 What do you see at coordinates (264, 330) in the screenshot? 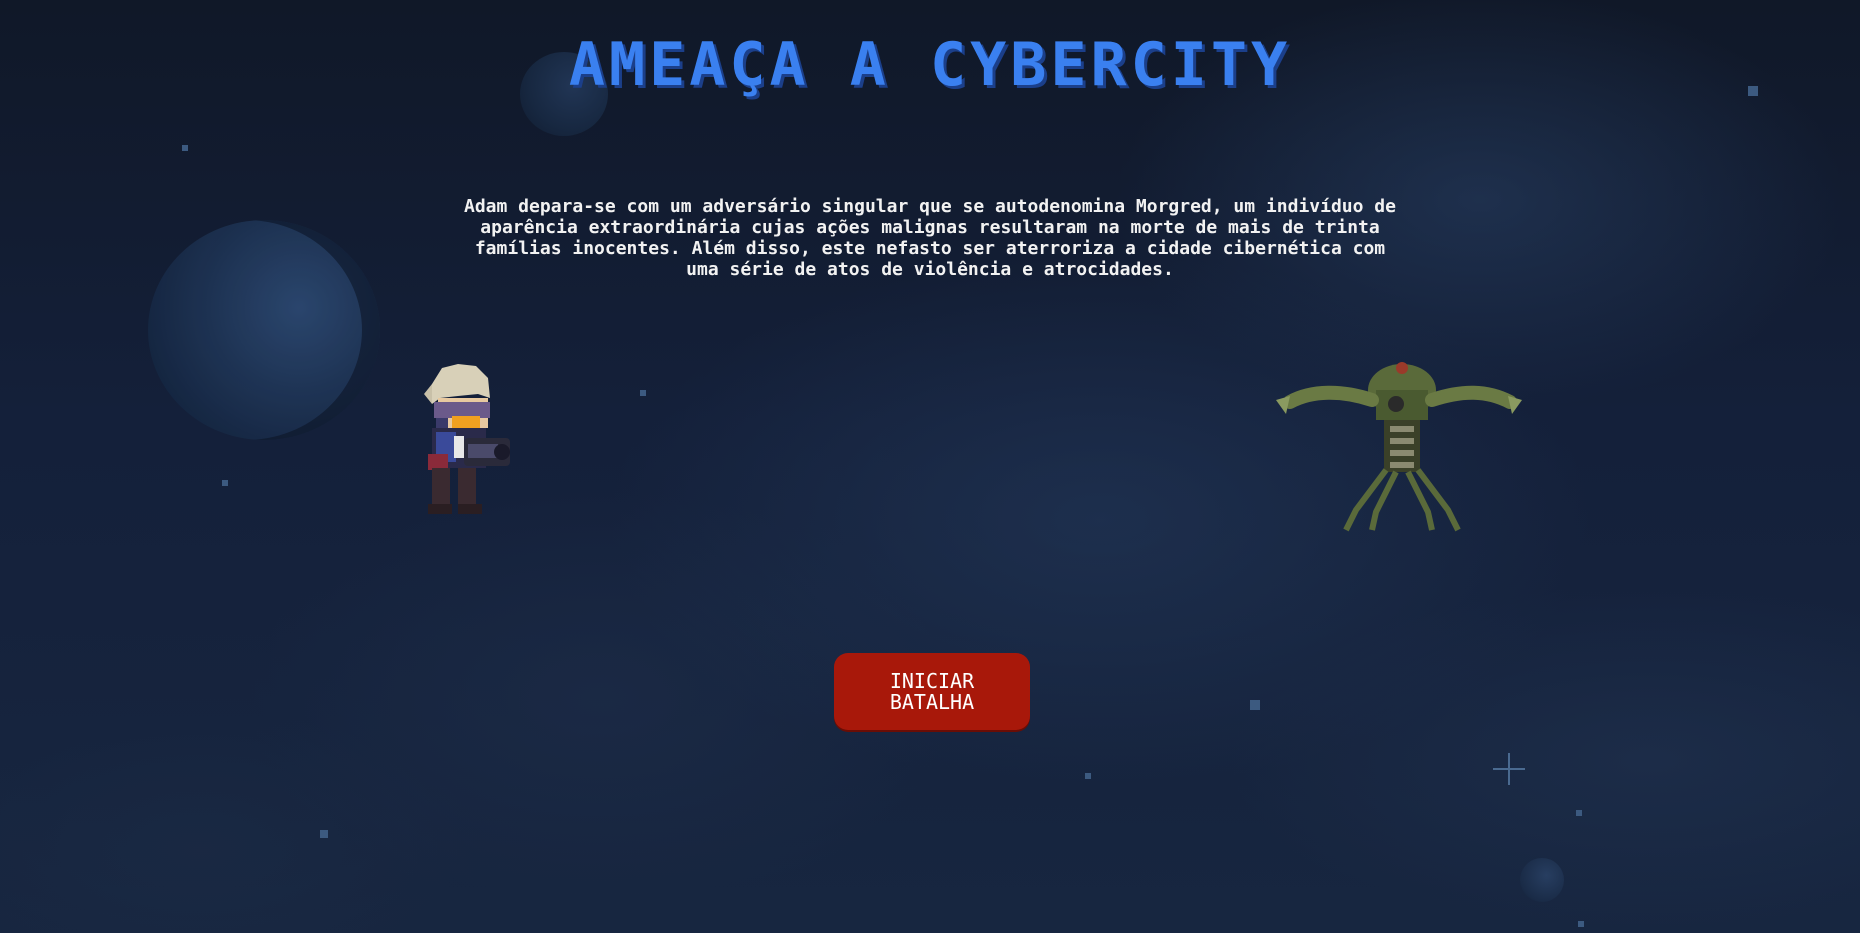
I see `background-planet` at bounding box center [264, 330].